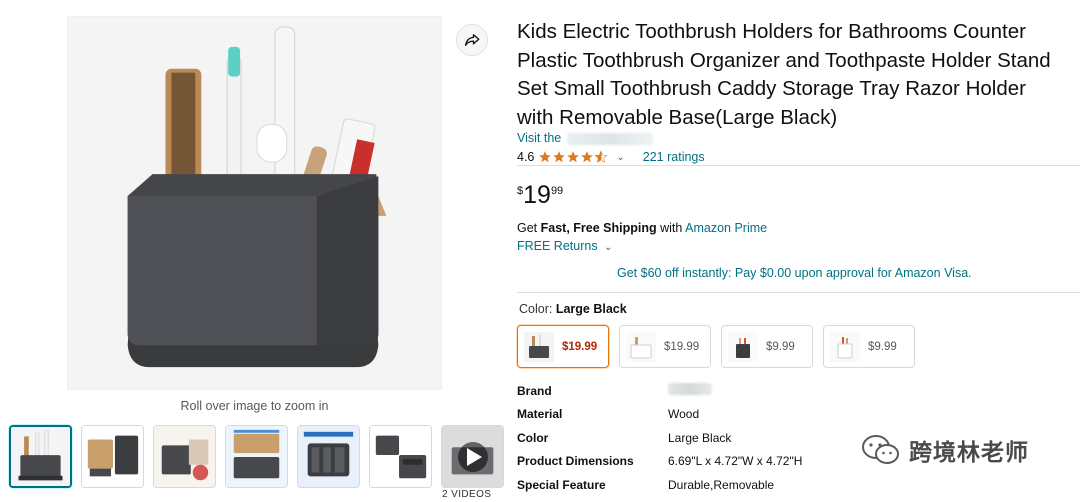 The height and width of the screenshot is (502, 1080). I want to click on spec-value: Wood, so click(684, 414).